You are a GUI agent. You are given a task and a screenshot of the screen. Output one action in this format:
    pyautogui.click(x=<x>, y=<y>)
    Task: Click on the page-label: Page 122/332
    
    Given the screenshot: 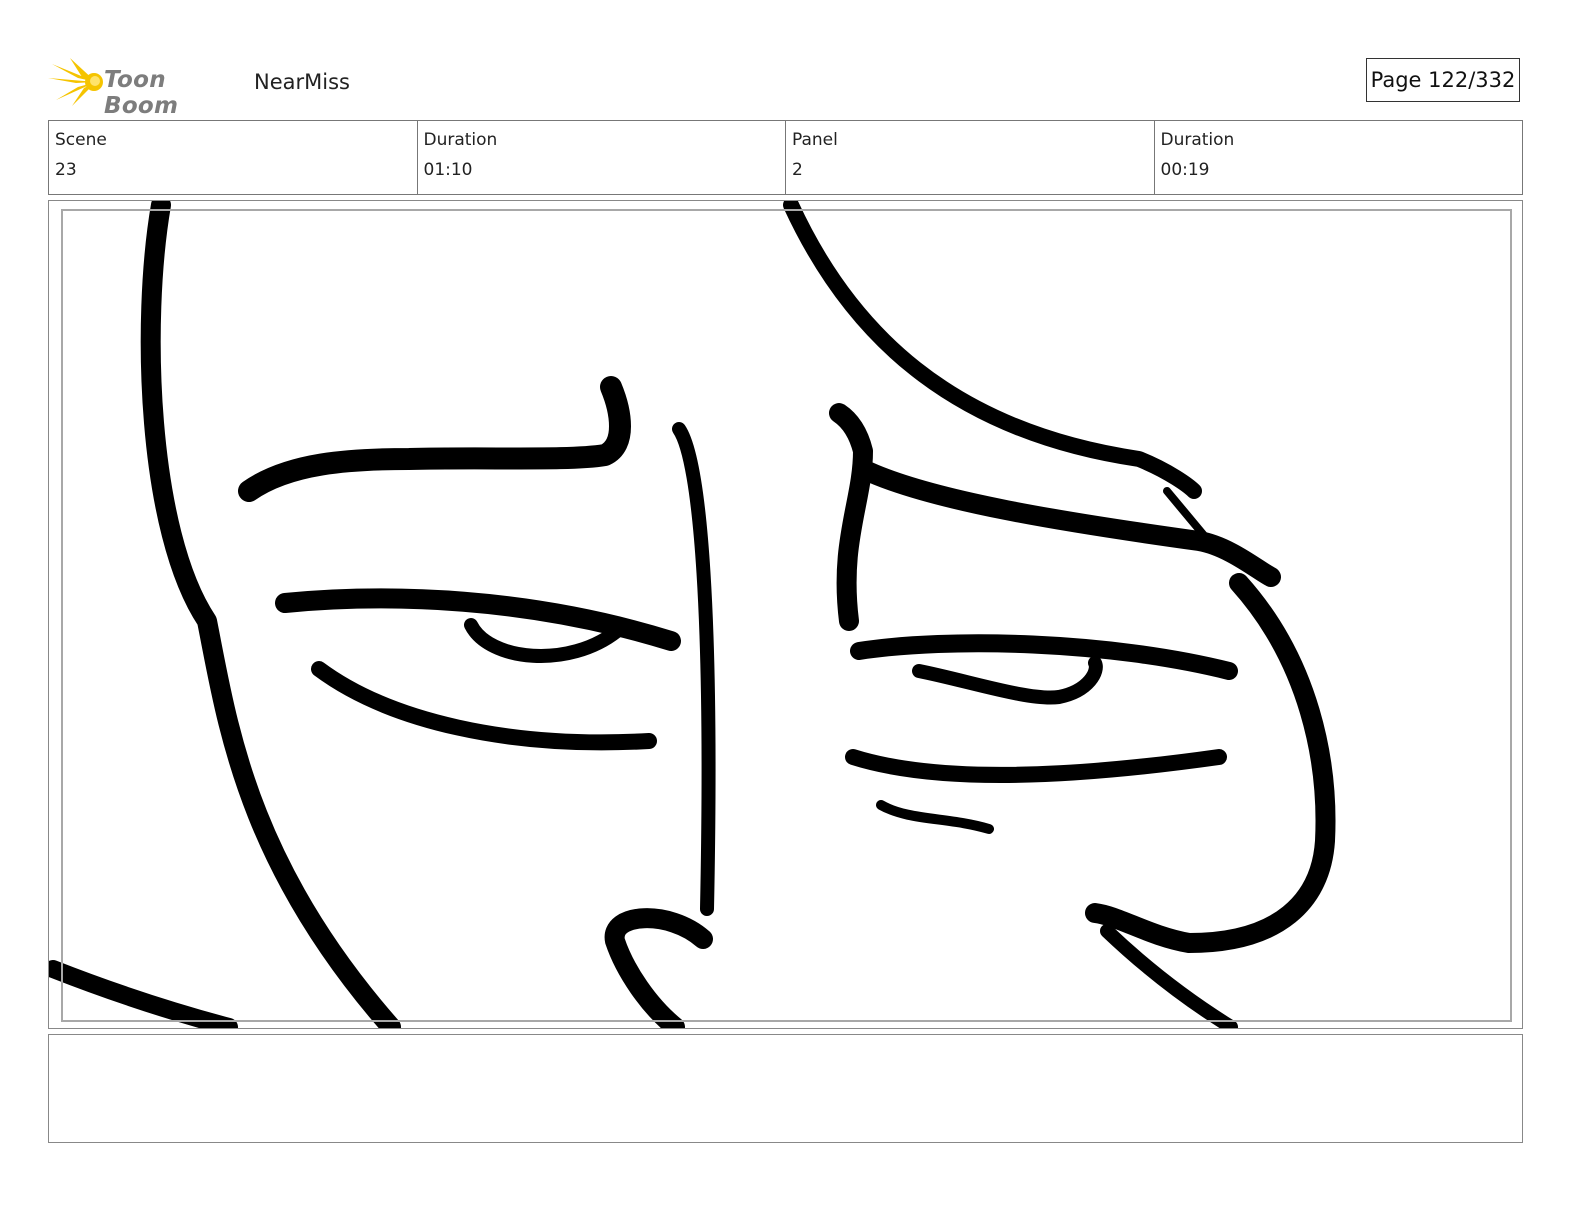 What is the action you would take?
    pyautogui.click(x=1443, y=80)
    